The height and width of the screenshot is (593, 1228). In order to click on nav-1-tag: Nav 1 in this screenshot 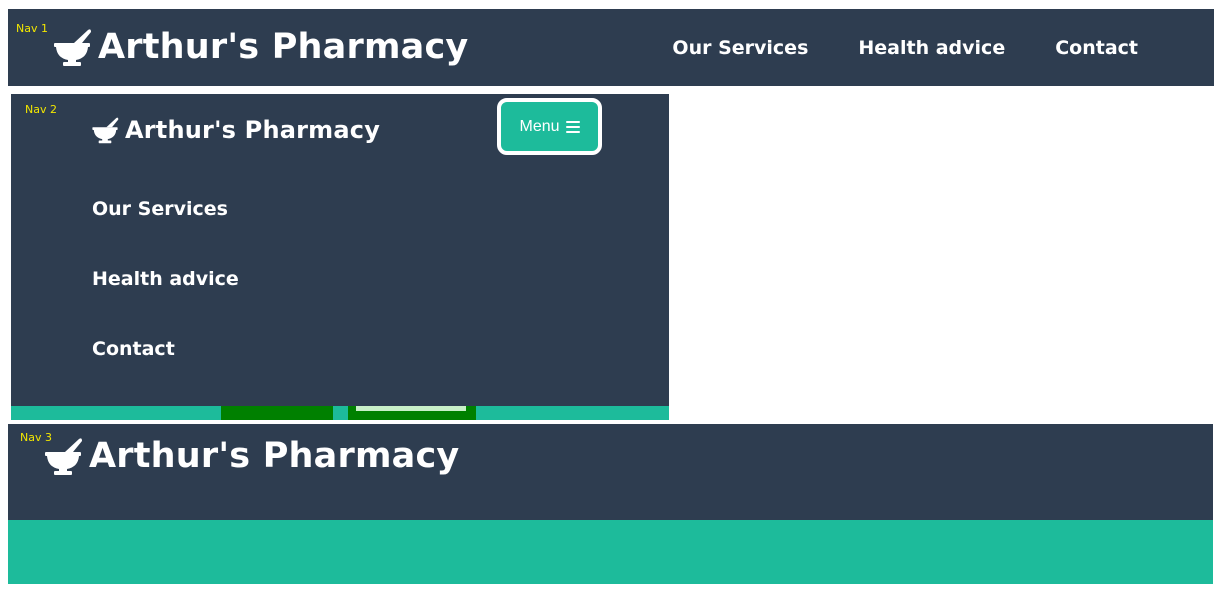, I will do `click(32, 28)`.